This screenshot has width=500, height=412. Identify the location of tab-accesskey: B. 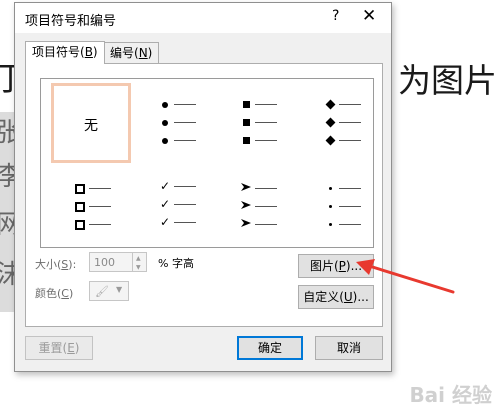
(88, 52).